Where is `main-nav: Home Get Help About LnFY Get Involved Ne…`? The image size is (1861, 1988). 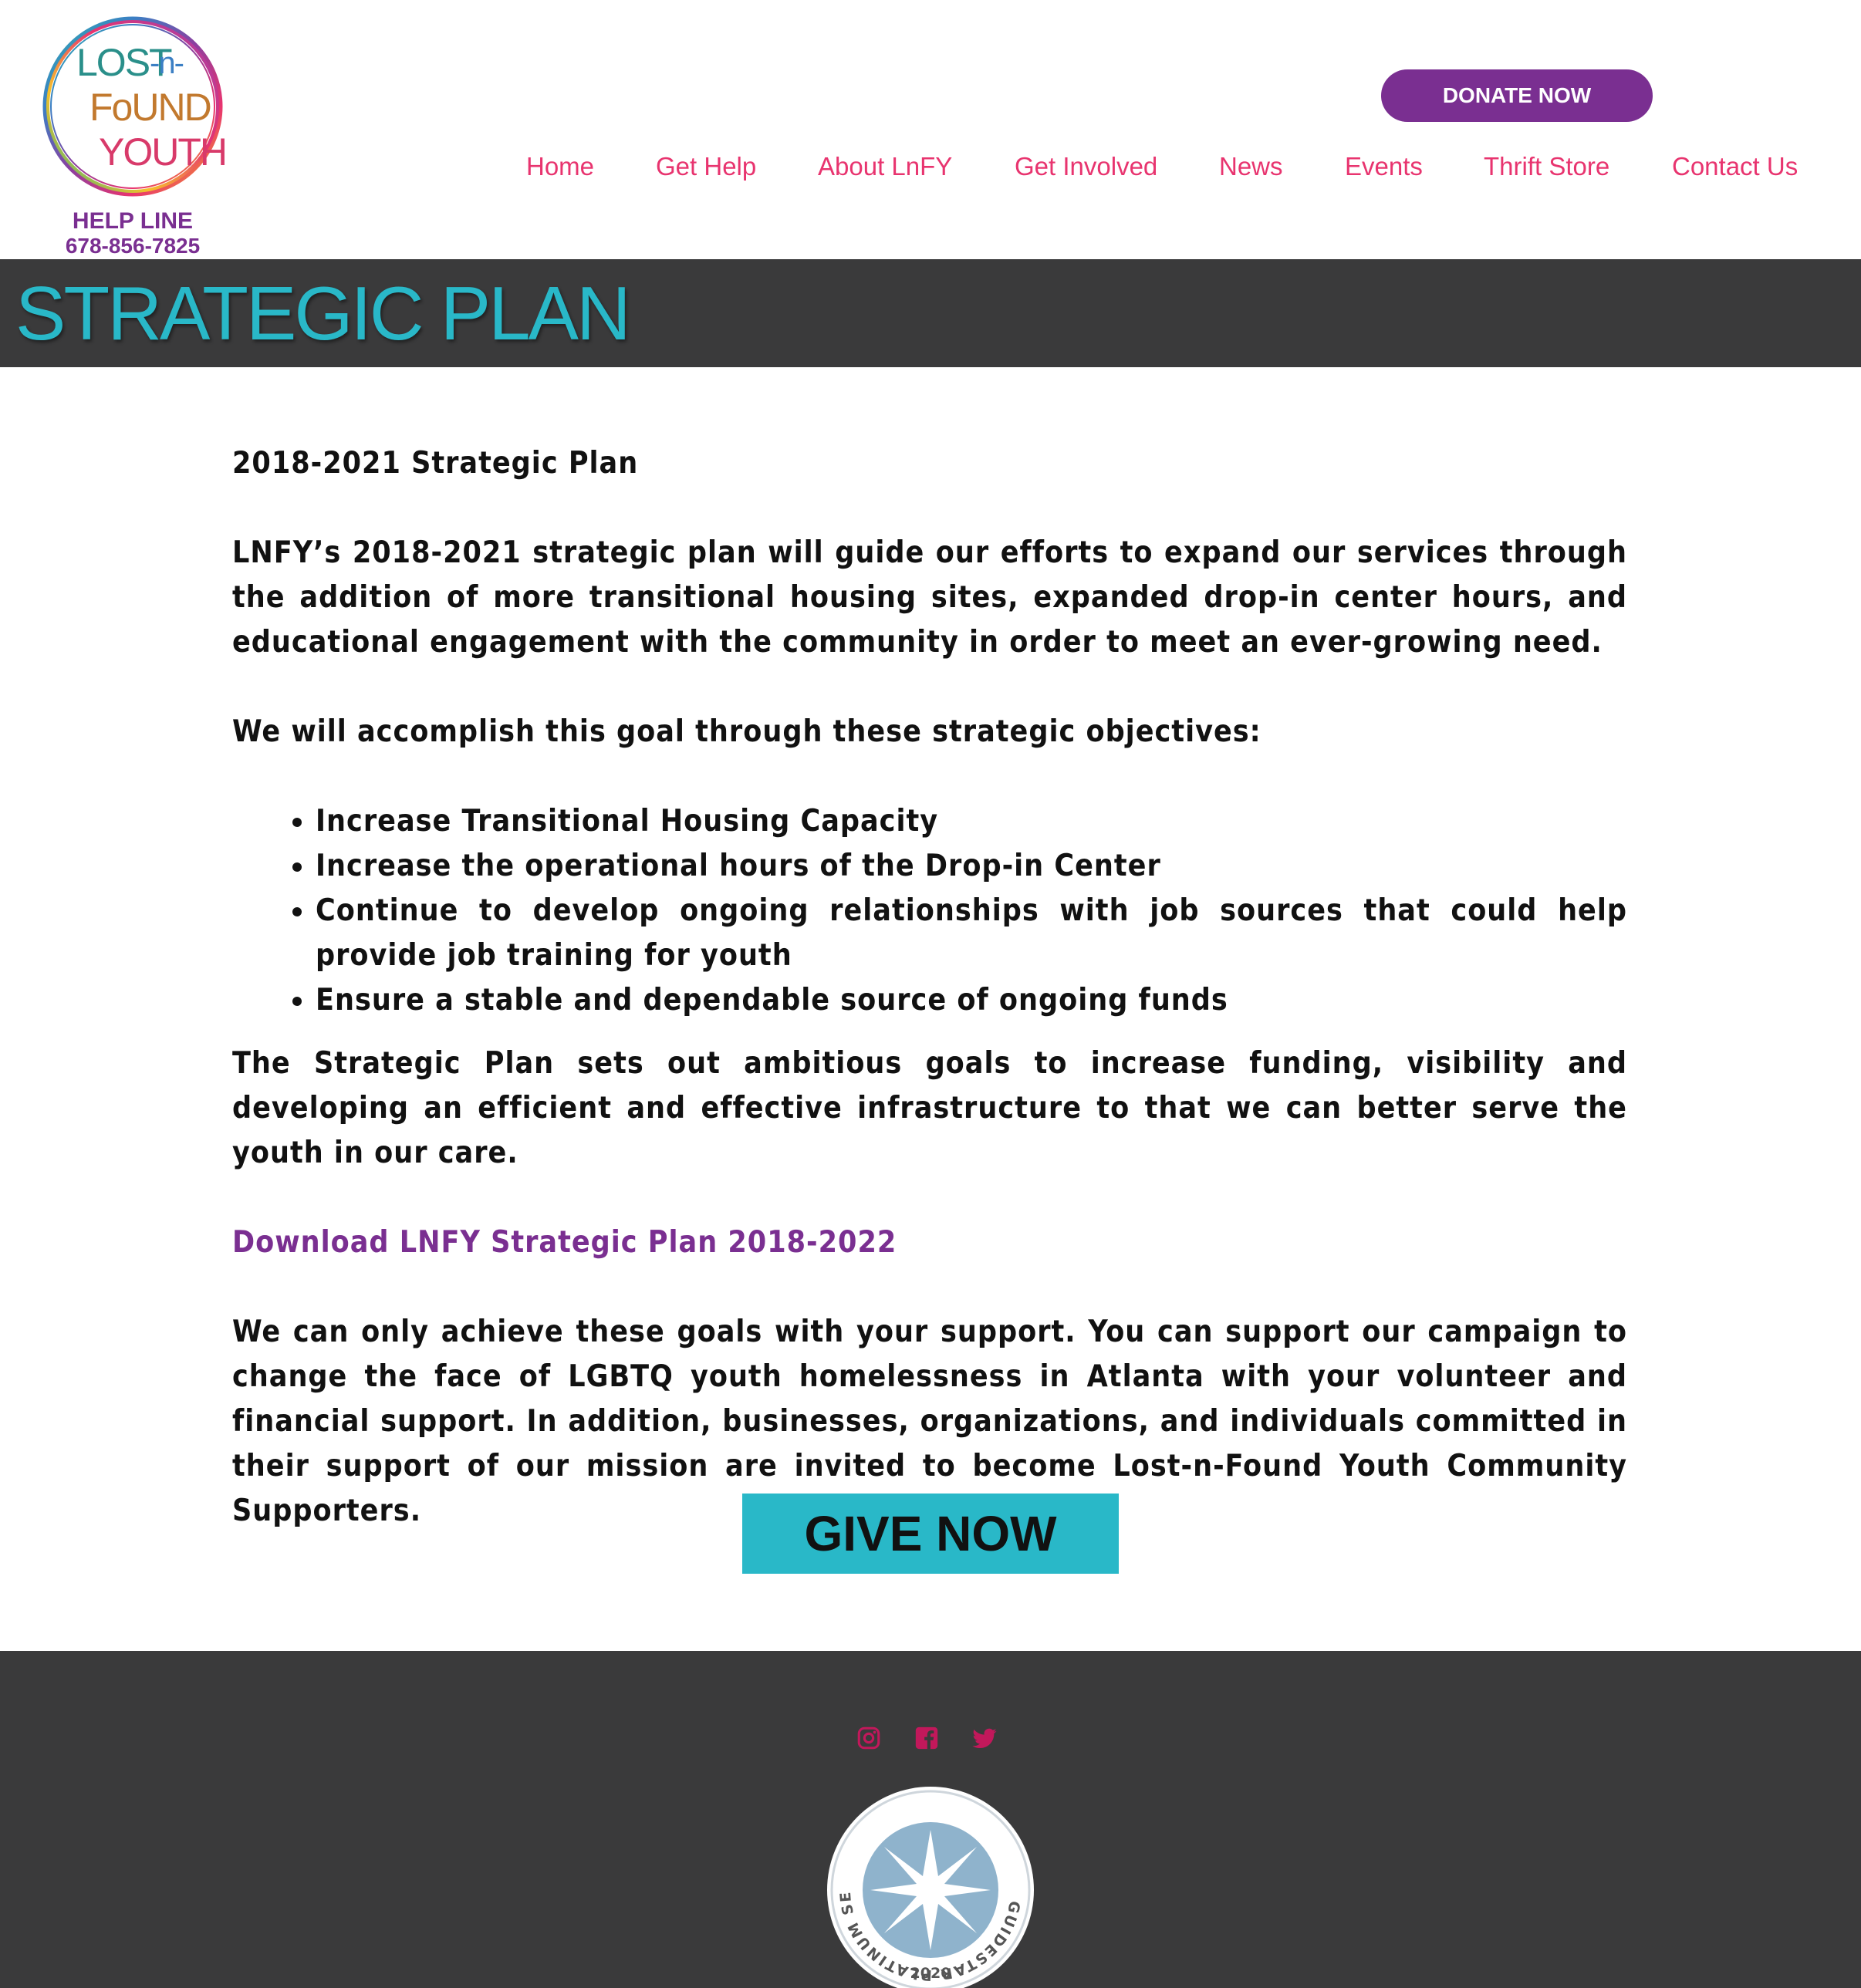 main-nav: Home Get Help About LnFY Get Involved Ne… is located at coordinates (930, 166).